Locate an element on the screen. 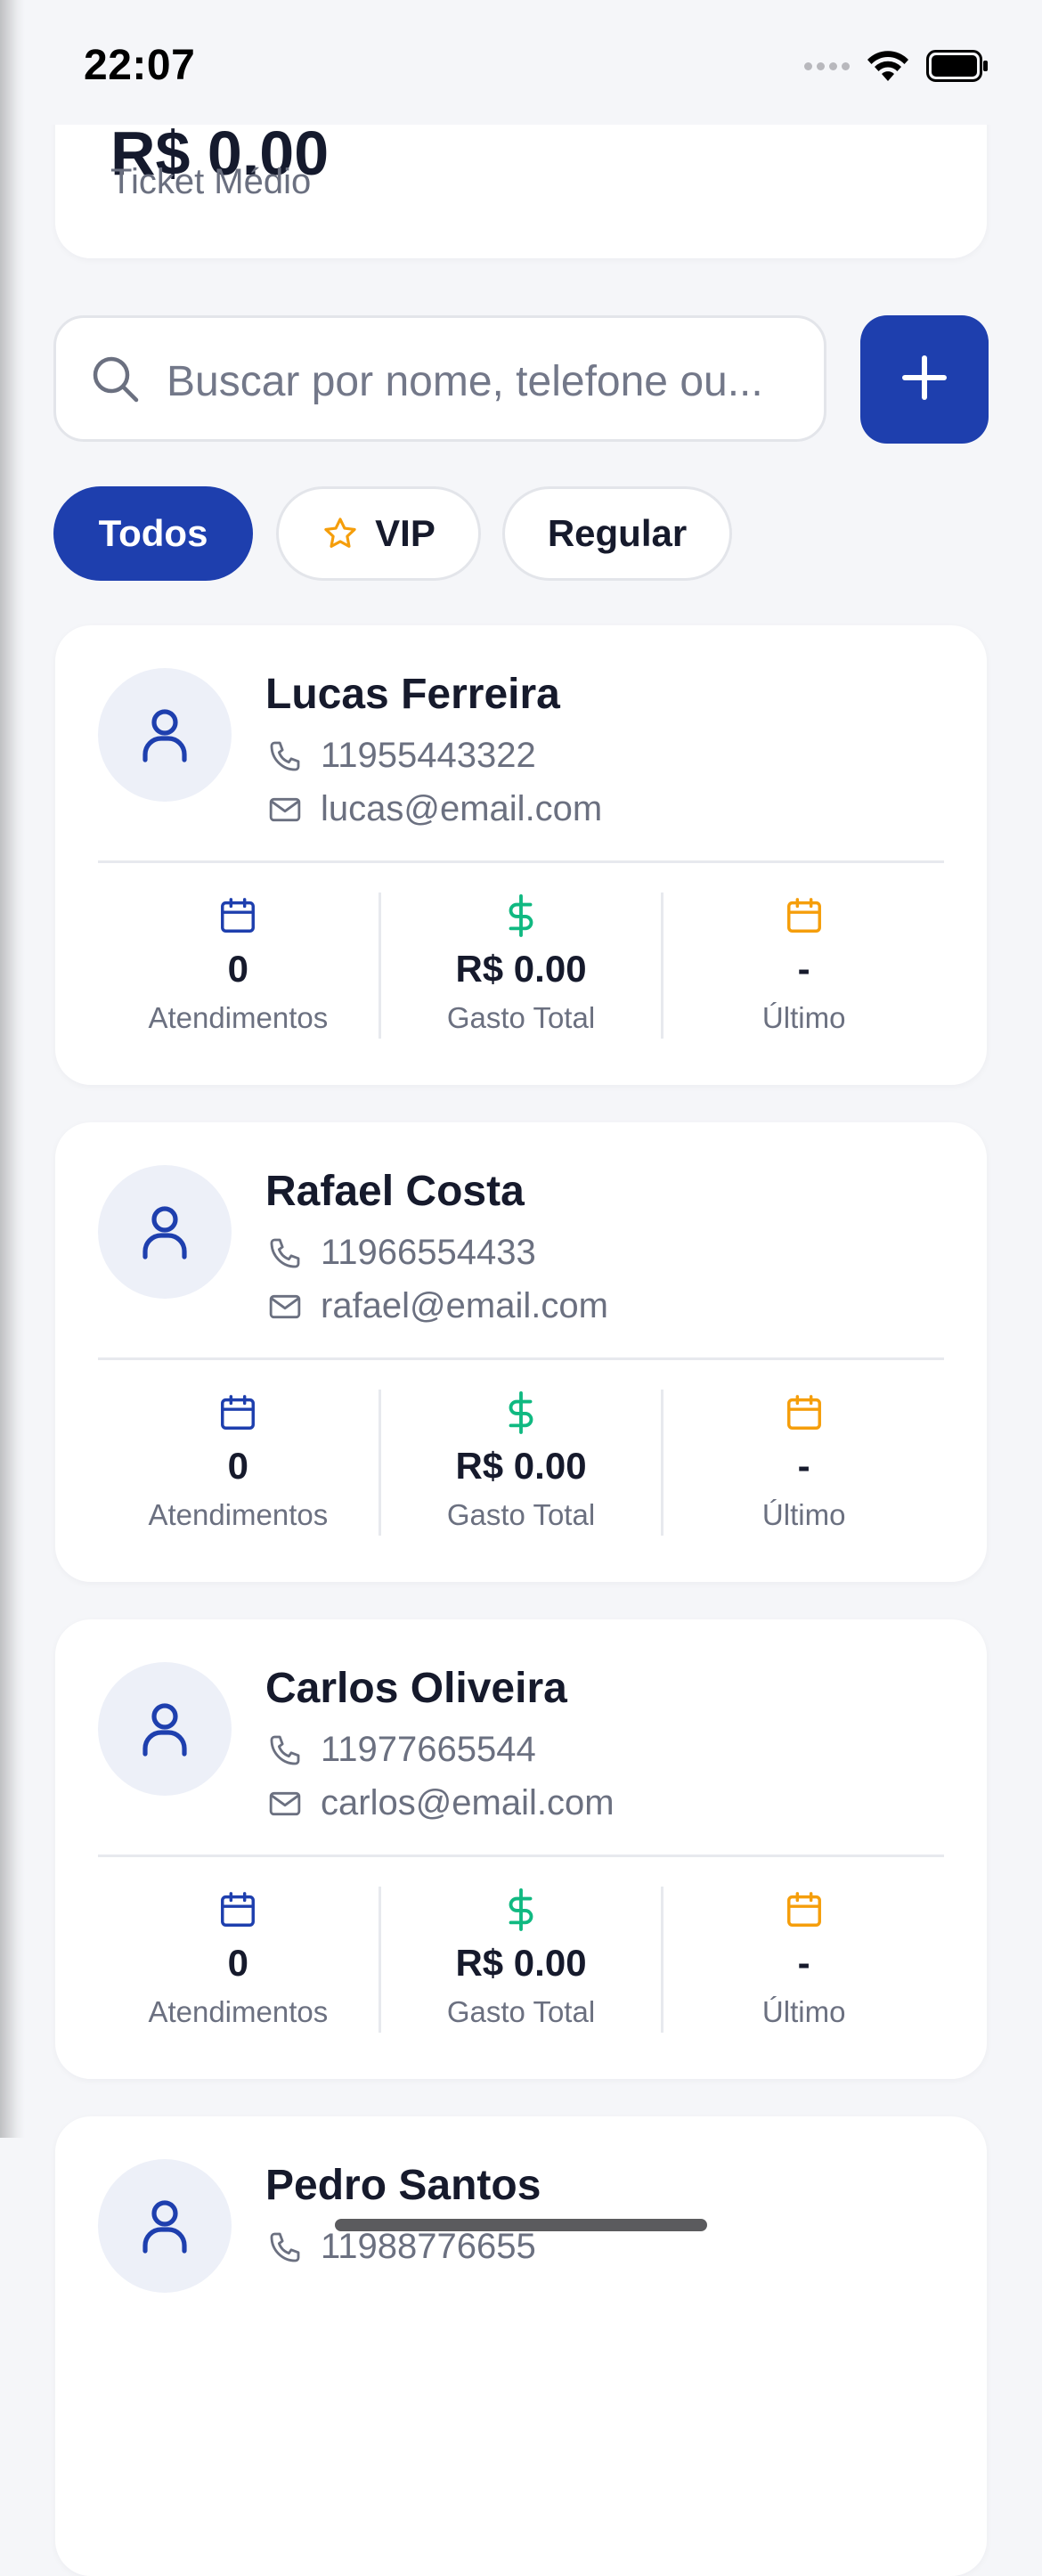  battery-icon is located at coordinates (958, 66).